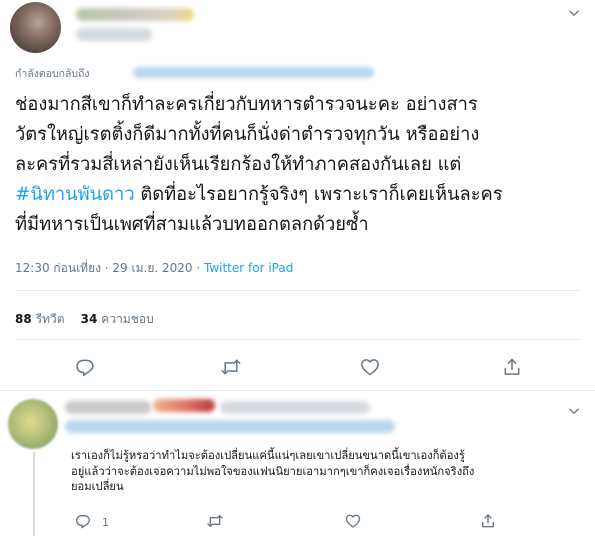 The height and width of the screenshot is (536, 595). Describe the element at coordinates (97, 486) in the screenshot. I see `tweet-text-line: ยอมเปลี่ยน` at that location.